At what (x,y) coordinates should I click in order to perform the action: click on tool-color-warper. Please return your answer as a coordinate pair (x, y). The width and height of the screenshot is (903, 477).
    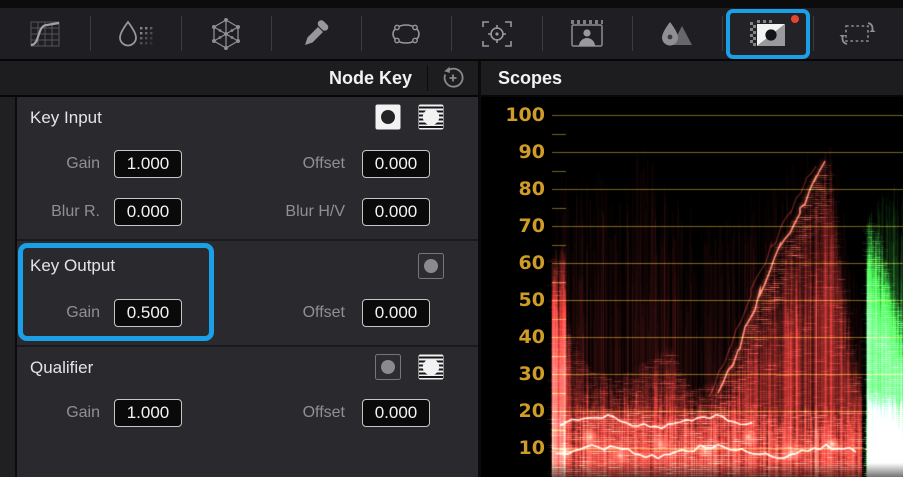
    Looking at the image, I should click on (135, 33).